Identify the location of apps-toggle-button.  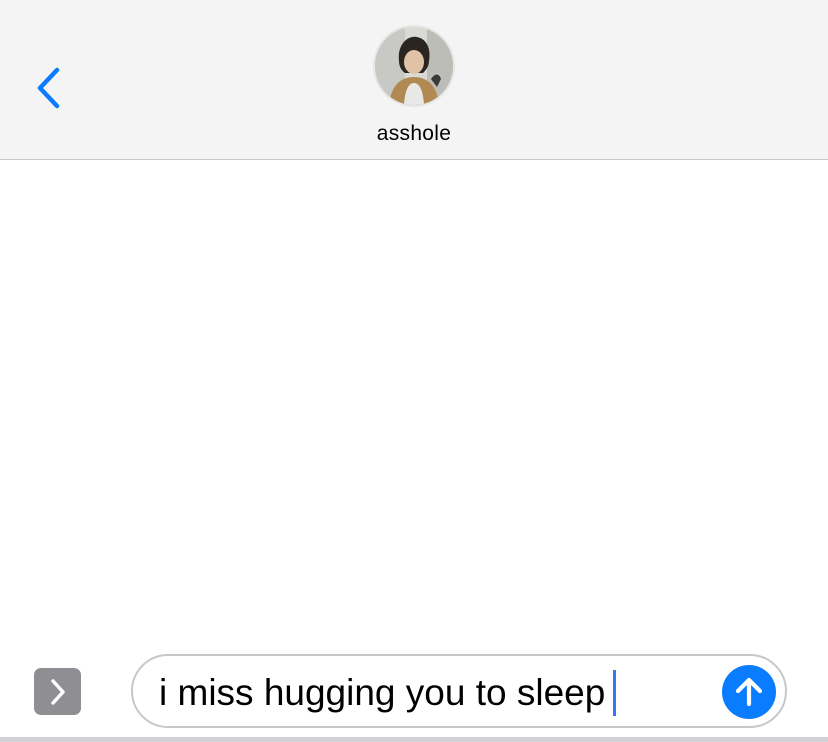
(57, 691).